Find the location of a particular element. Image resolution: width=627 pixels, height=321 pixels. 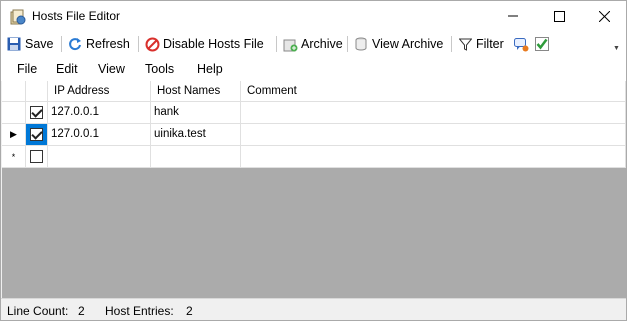

disable-hosts-button: Disable Hosts File is located at coordinates (204, 44).